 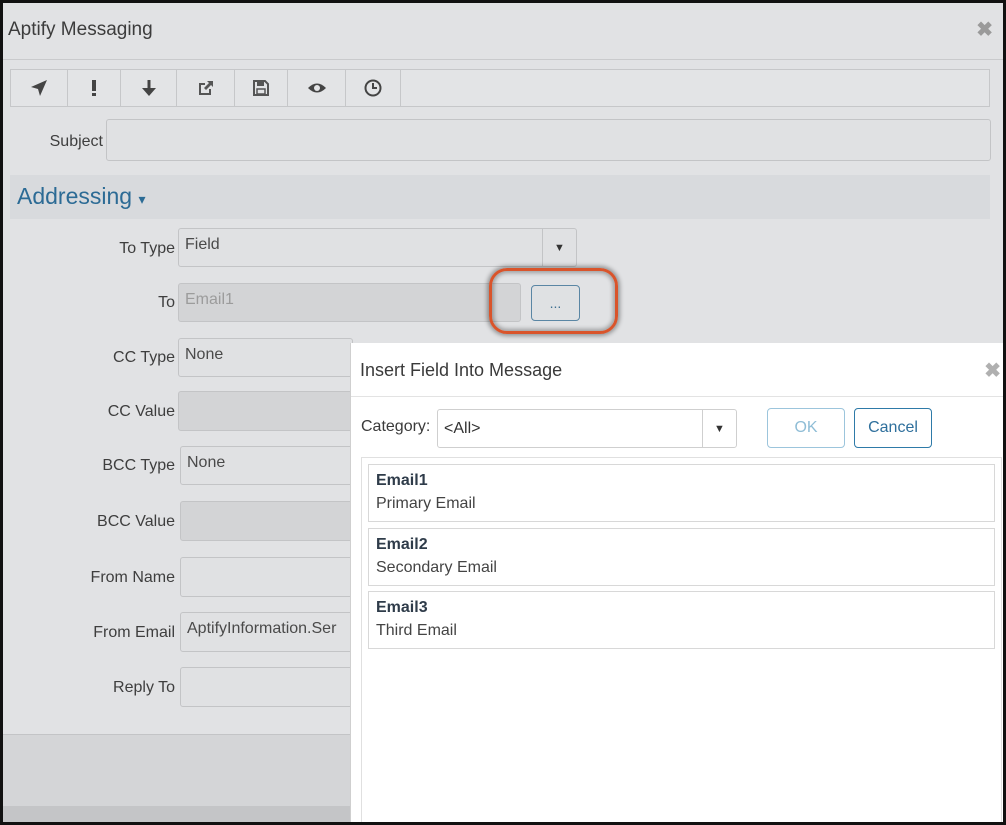 What do you see at coordinates (402, 607) in the screenshot?
I see `field-name: Email3` at bounding box center [402, 607].